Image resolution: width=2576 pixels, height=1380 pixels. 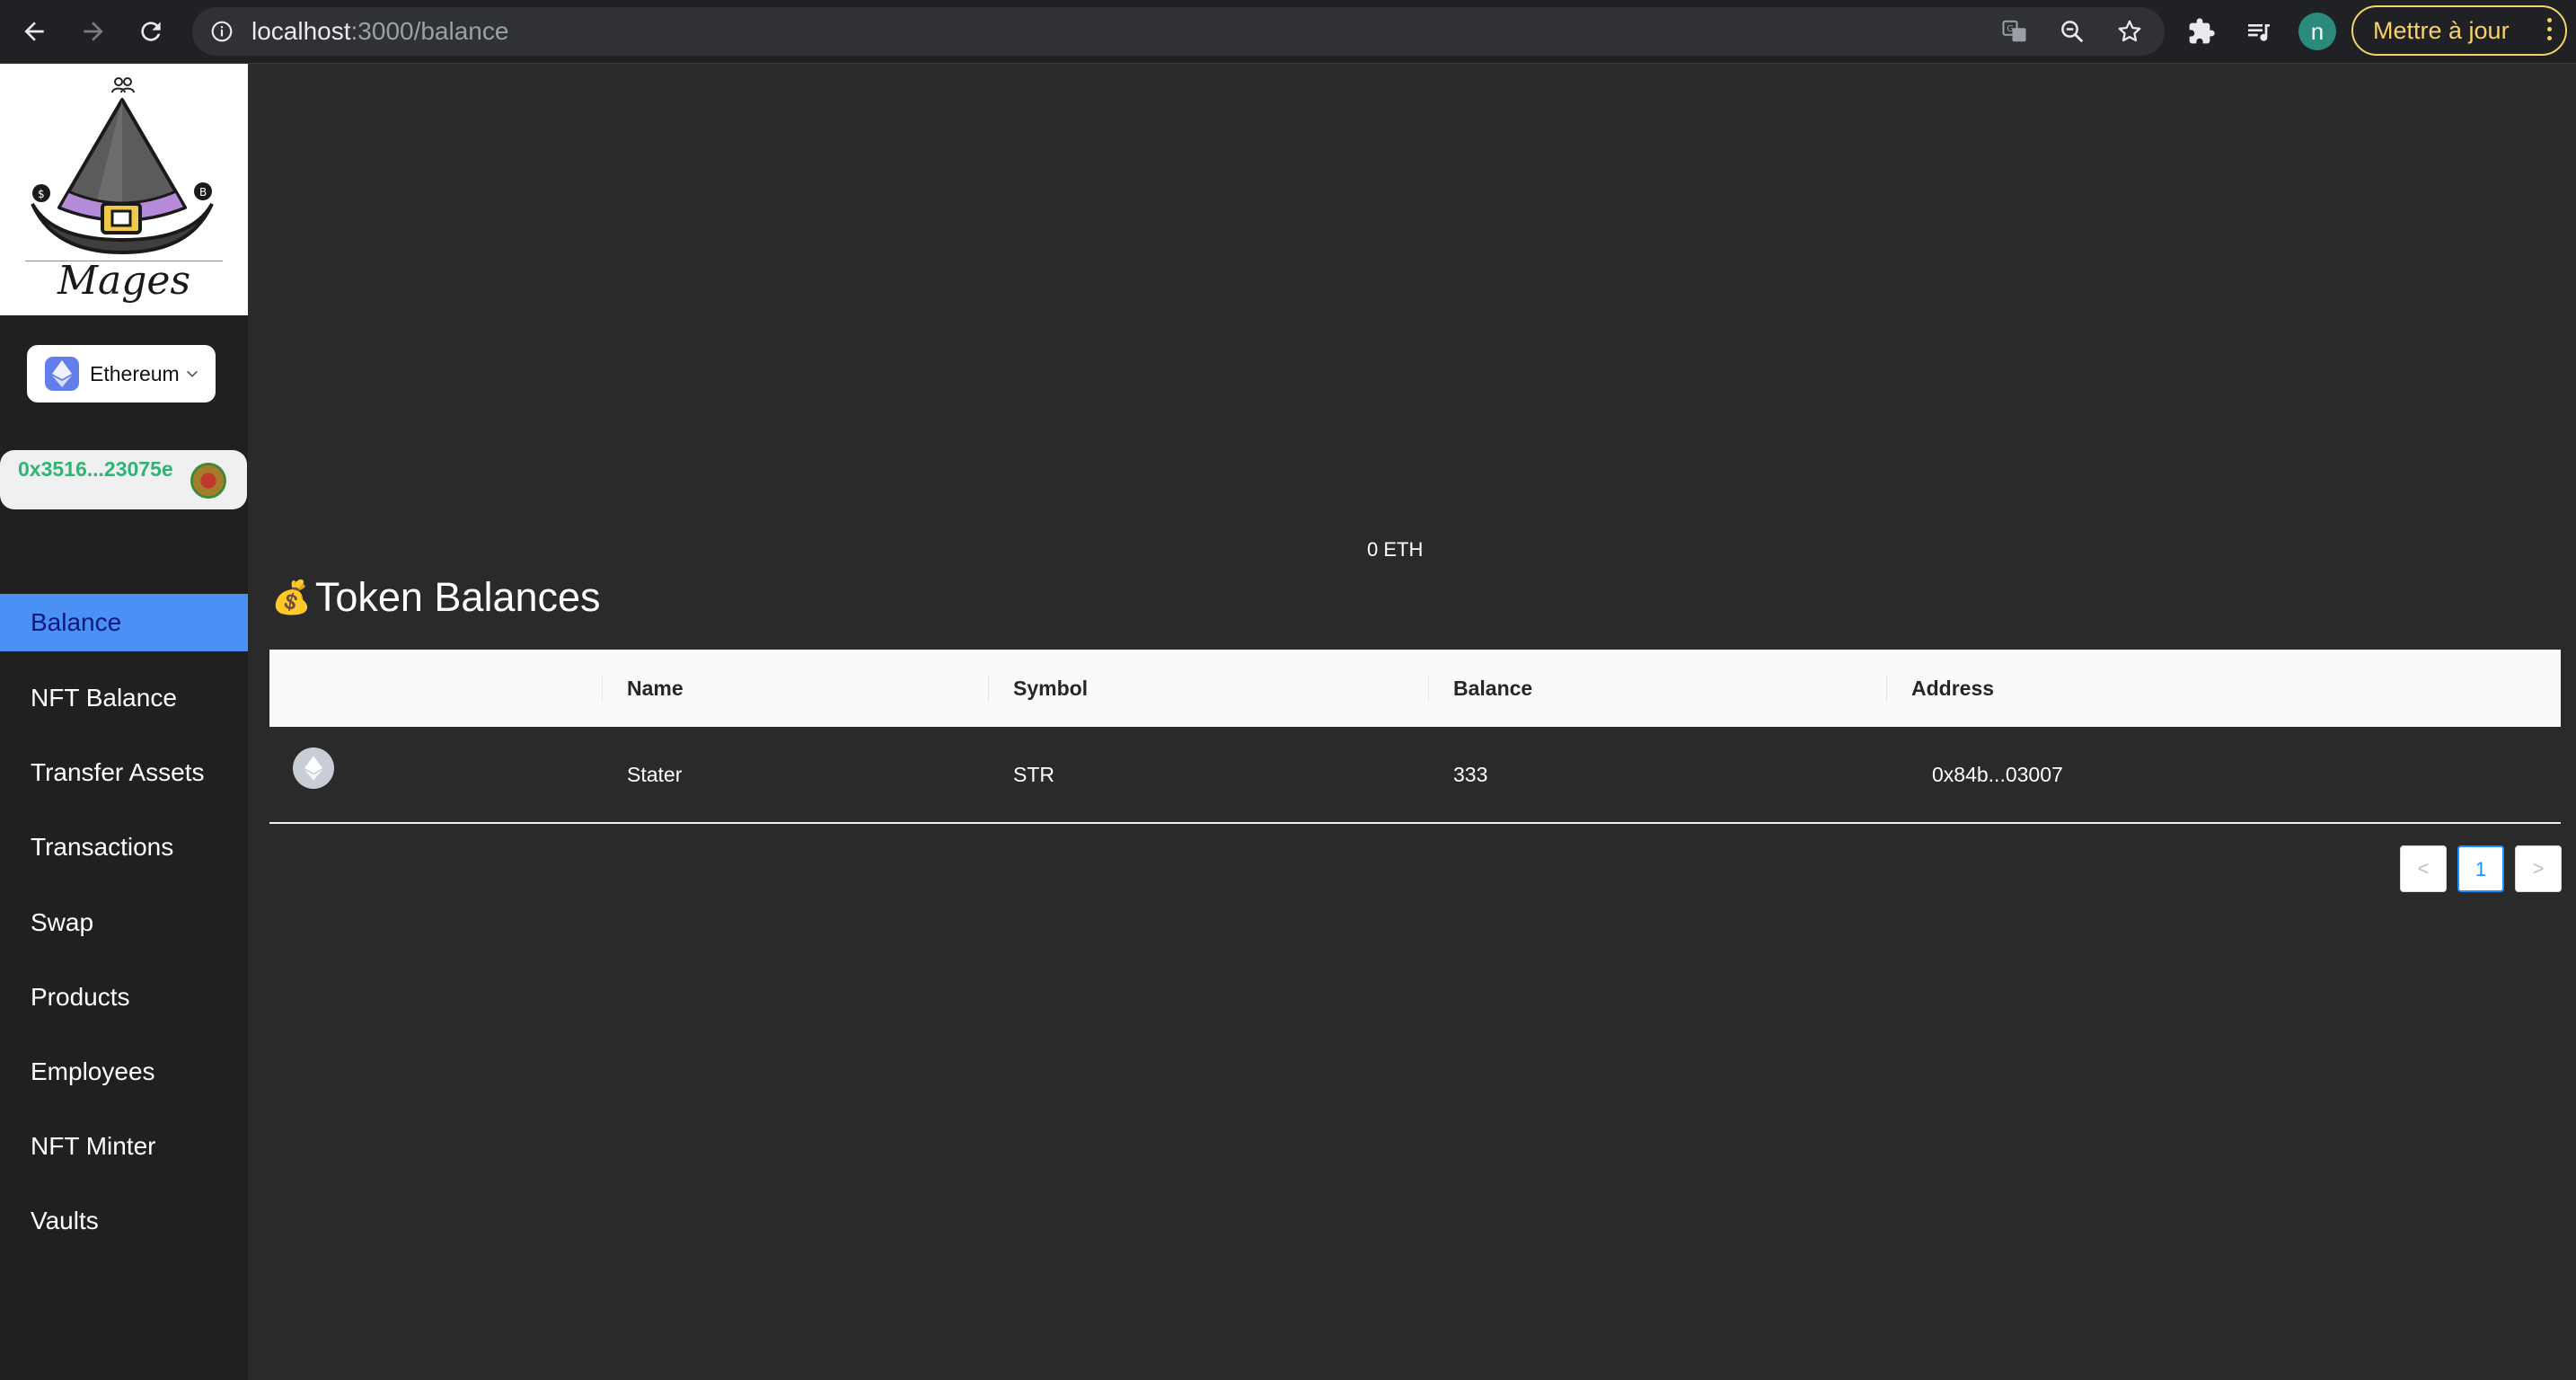 I want to click on bookmark-star-icon, so click(x=2129, y=32).